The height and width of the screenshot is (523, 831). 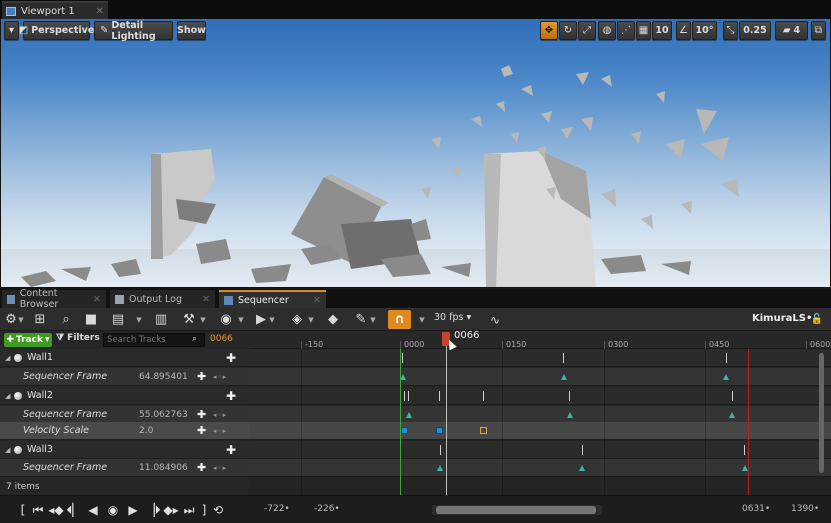 I want to click on search-tracks-input, so click(x=154, y=340).